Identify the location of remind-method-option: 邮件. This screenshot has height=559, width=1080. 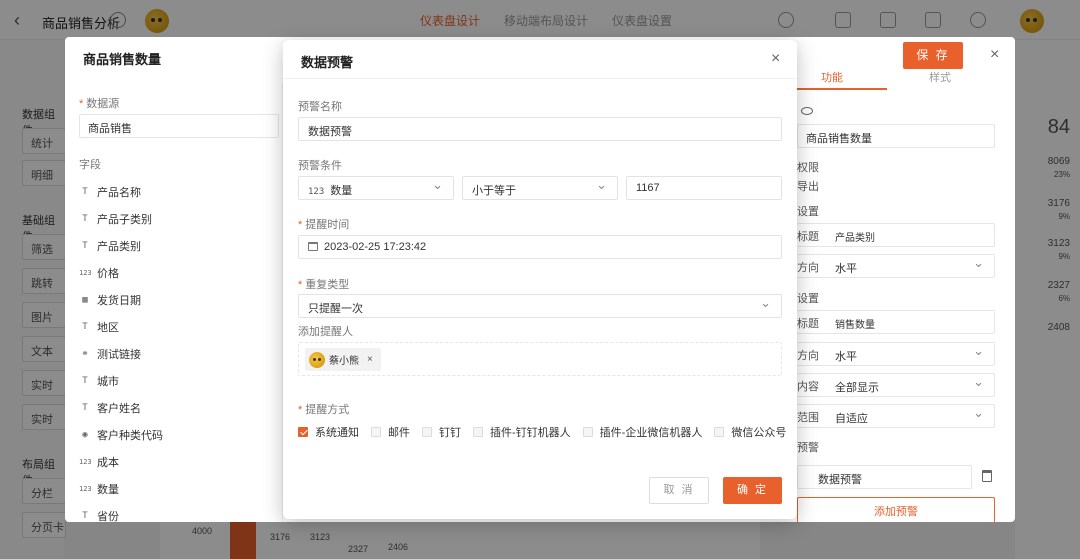
(390, 432).